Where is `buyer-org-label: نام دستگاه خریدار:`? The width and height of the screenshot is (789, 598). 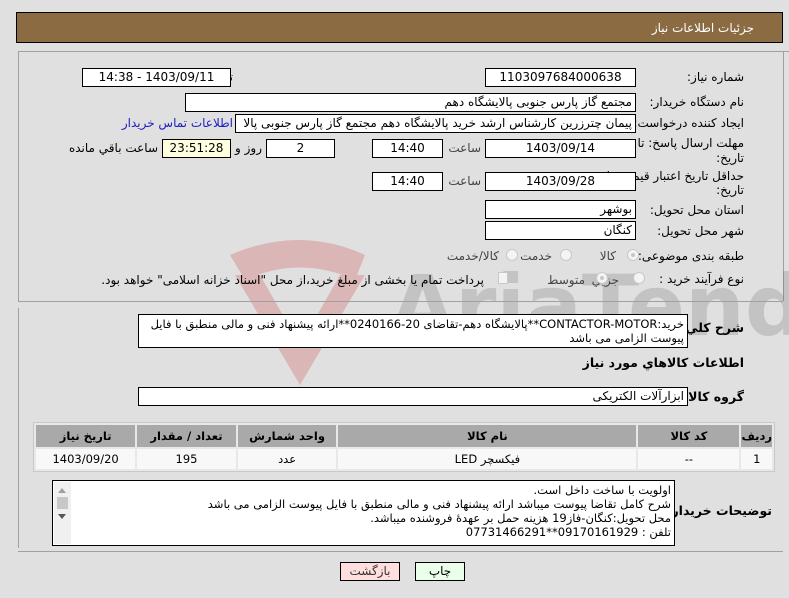
buyer-org-label: نام دستگاه خریدار: is located at coordinates (697, 102).